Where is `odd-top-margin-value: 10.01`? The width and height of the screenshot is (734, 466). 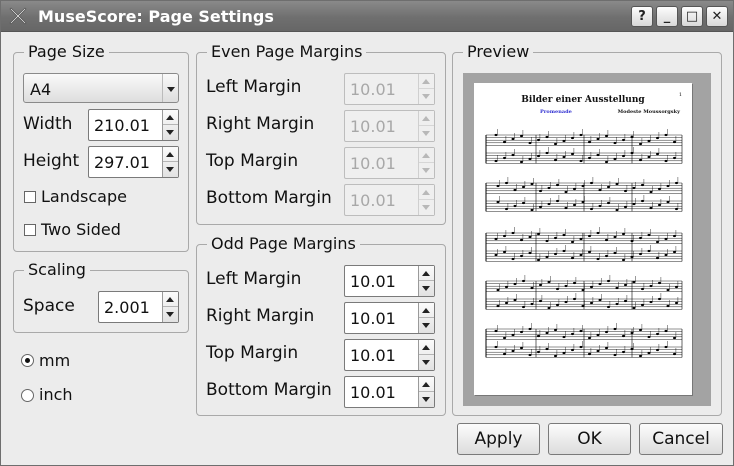 odd-top-margin-value: 10.01 is located at coordinates (373, 355).